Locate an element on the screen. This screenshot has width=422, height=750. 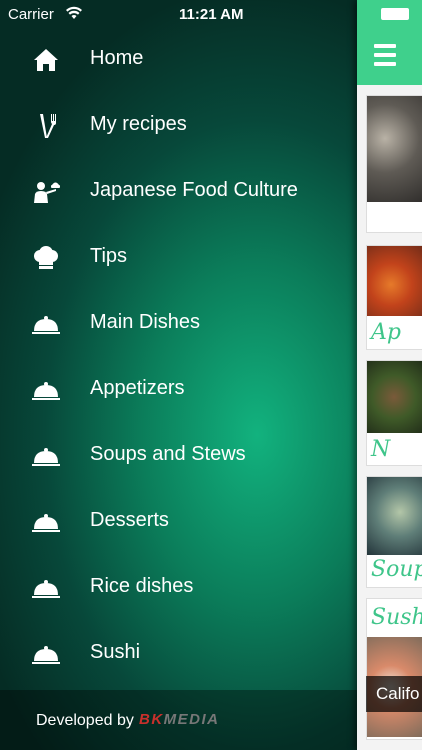
menu-item-label: Desserts is located at coordinates (129, 520).